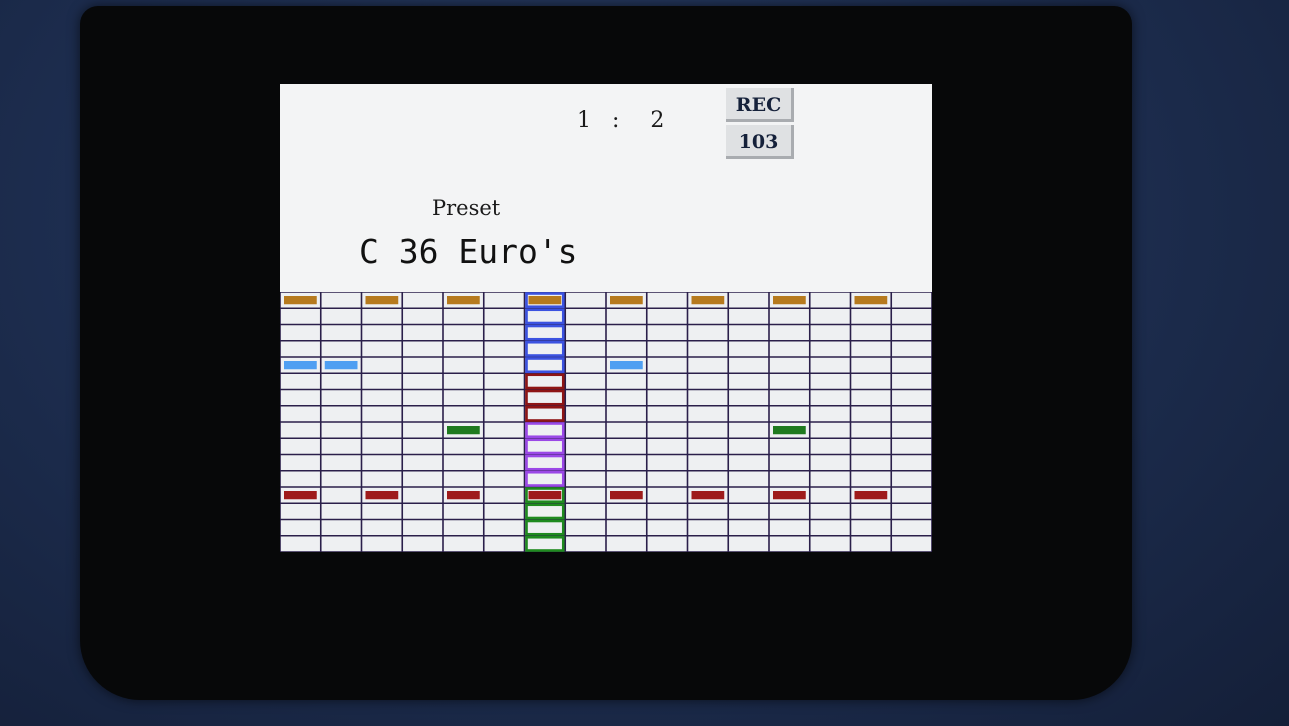  What do you see at coordinates (760, 142) in the screenshot?
I see `value-button: 103` at bounding box center [760, 142].